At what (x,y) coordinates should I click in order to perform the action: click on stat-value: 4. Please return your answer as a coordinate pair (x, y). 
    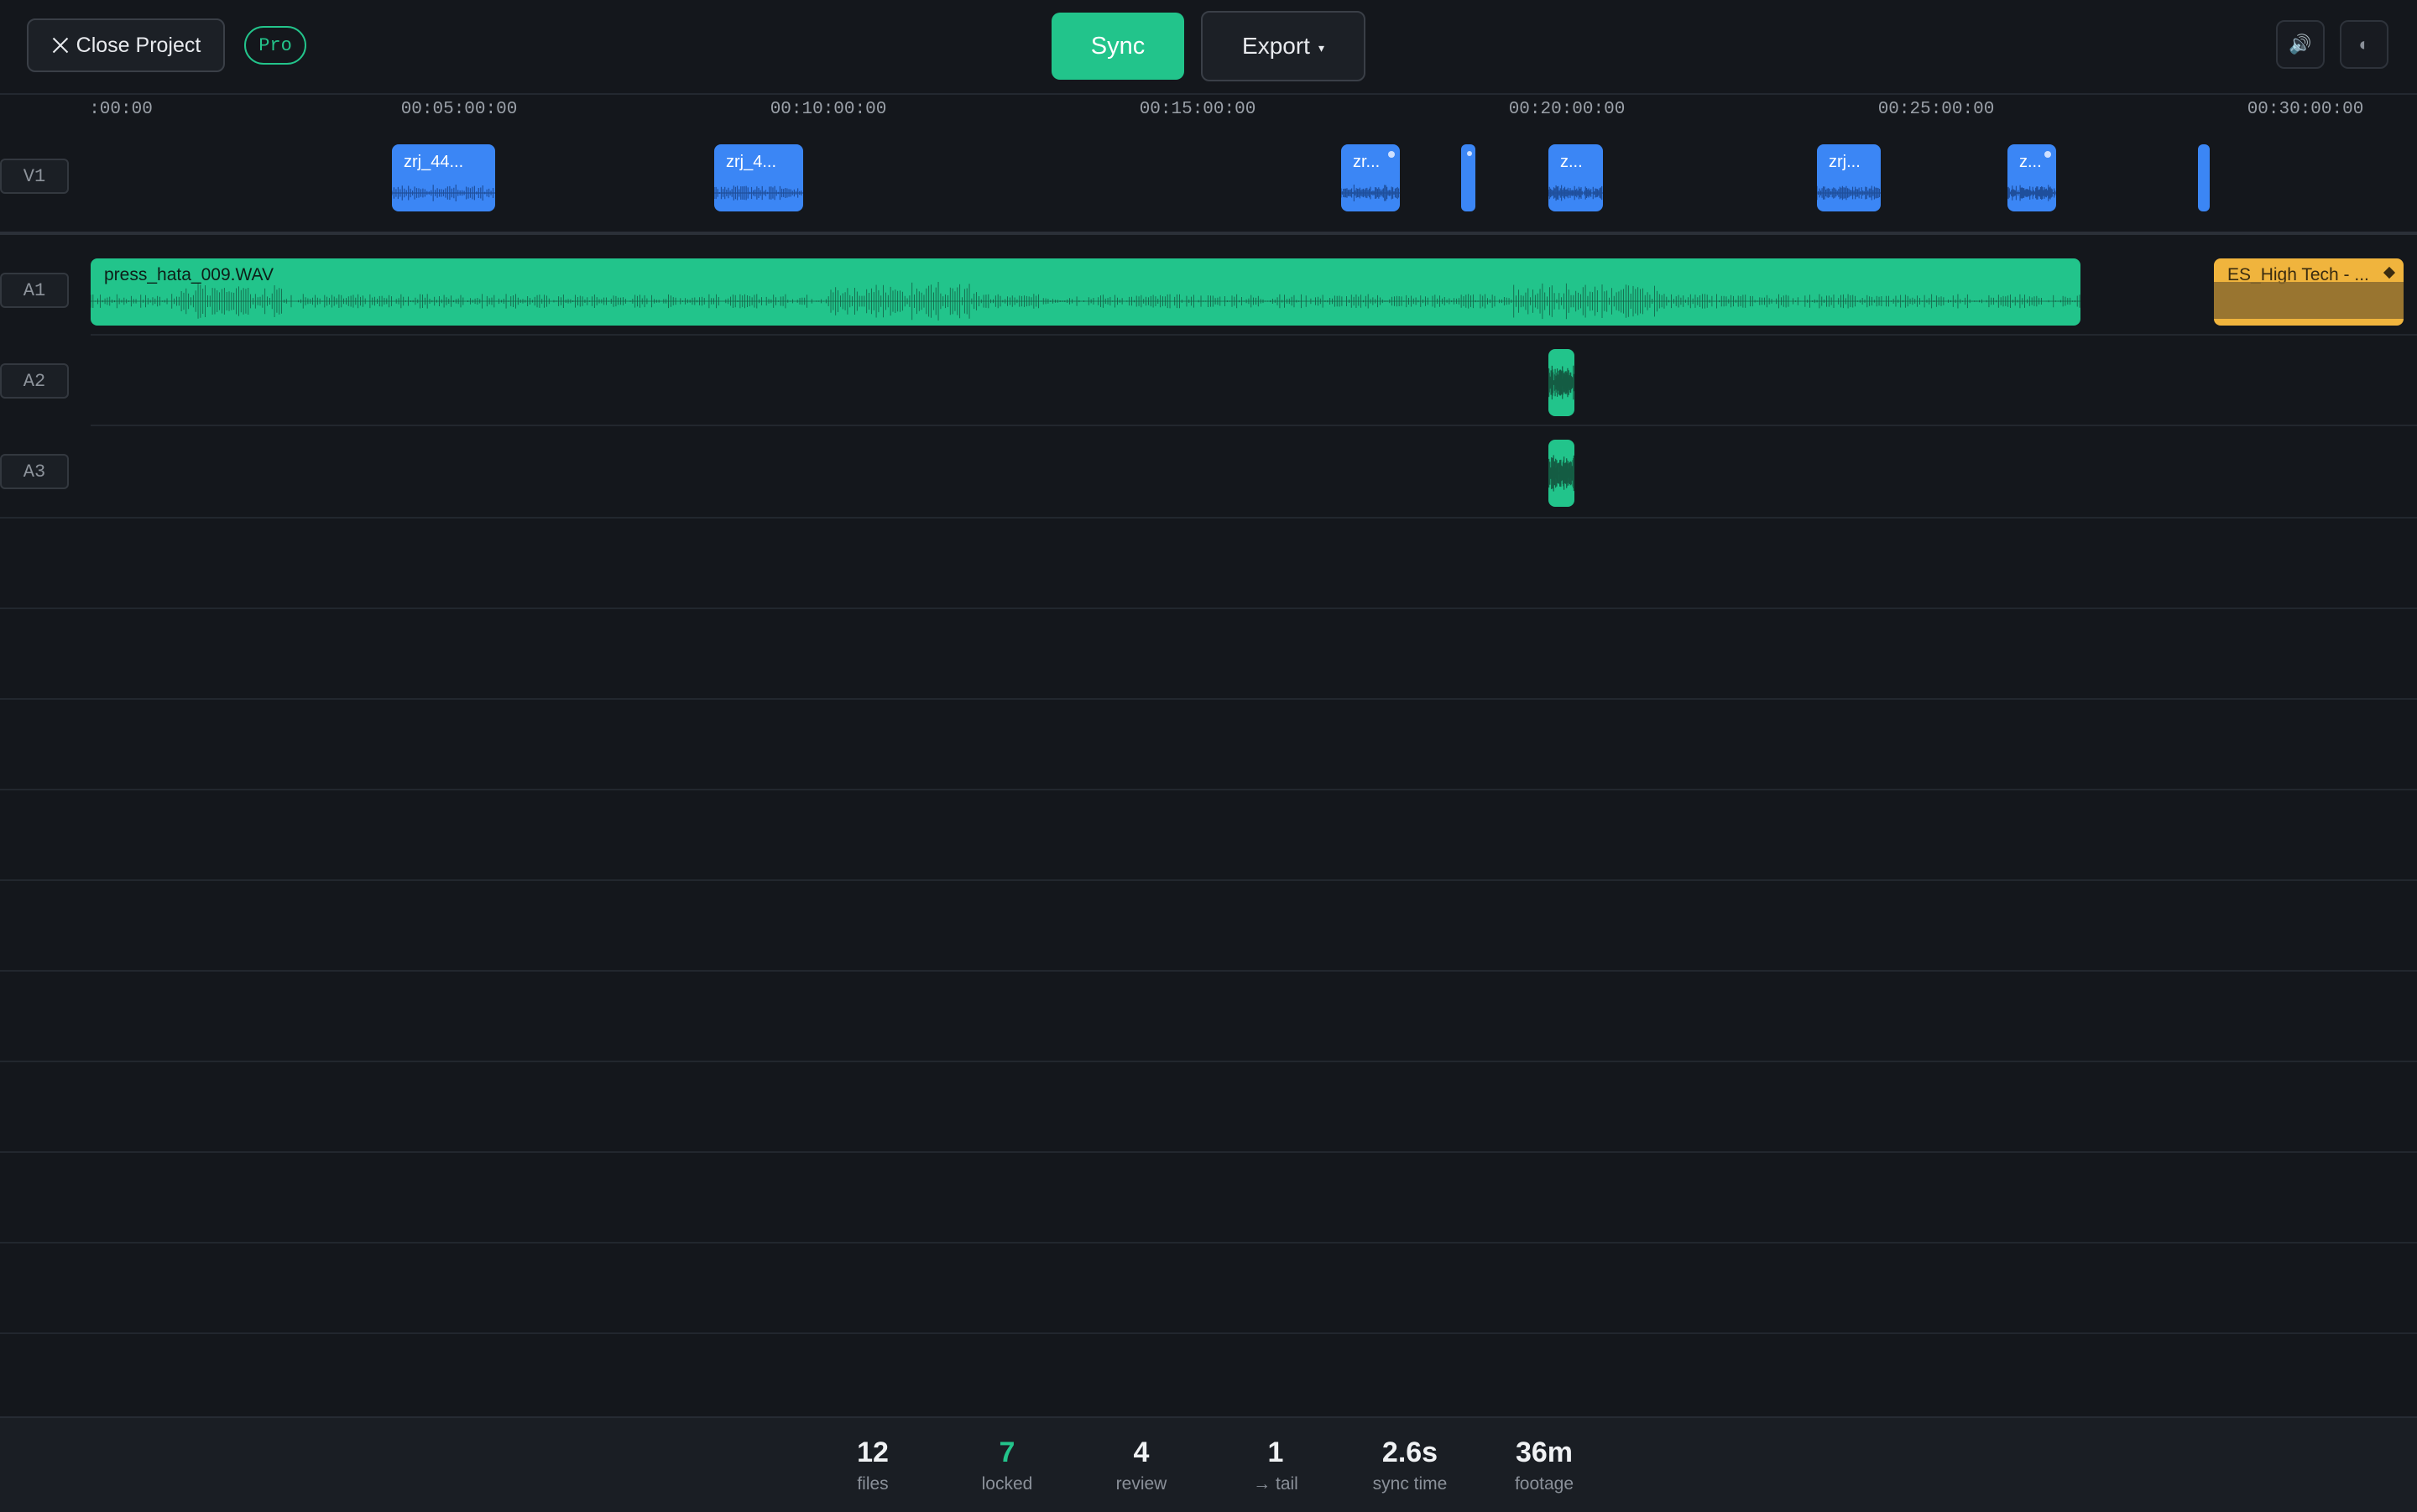
    Looking at the image, I should click on (1141, 1452).